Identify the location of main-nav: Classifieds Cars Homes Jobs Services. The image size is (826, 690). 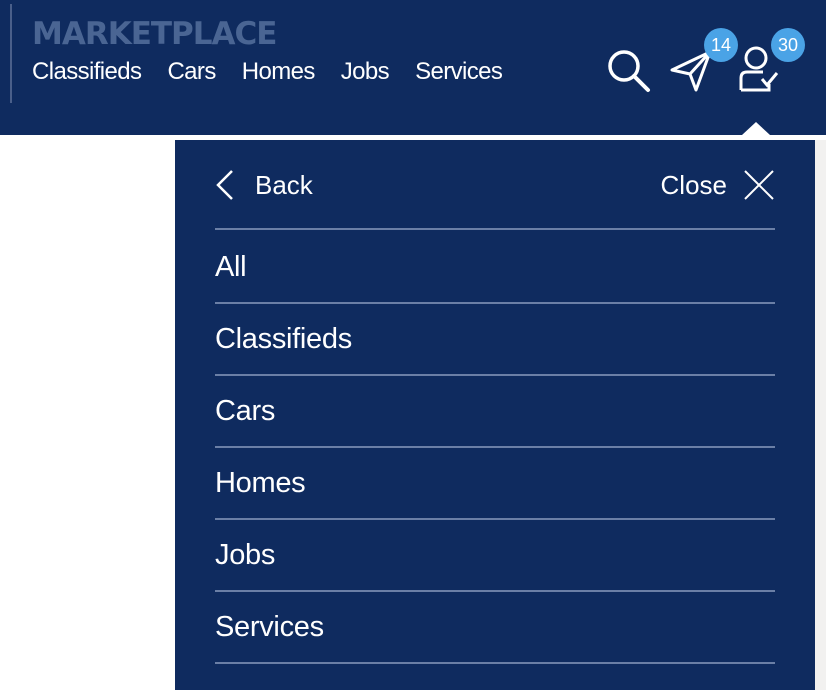
(280, 72).